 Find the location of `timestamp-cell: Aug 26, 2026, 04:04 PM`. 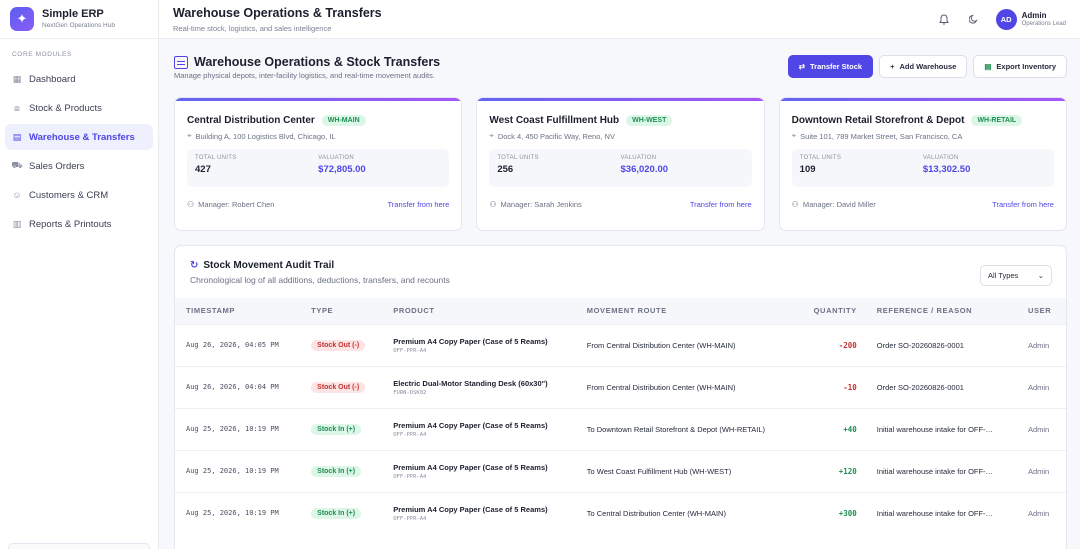

timestamp-cell: Aug 26, 2026, 04:04 PM is located at coordinates (232, 387).